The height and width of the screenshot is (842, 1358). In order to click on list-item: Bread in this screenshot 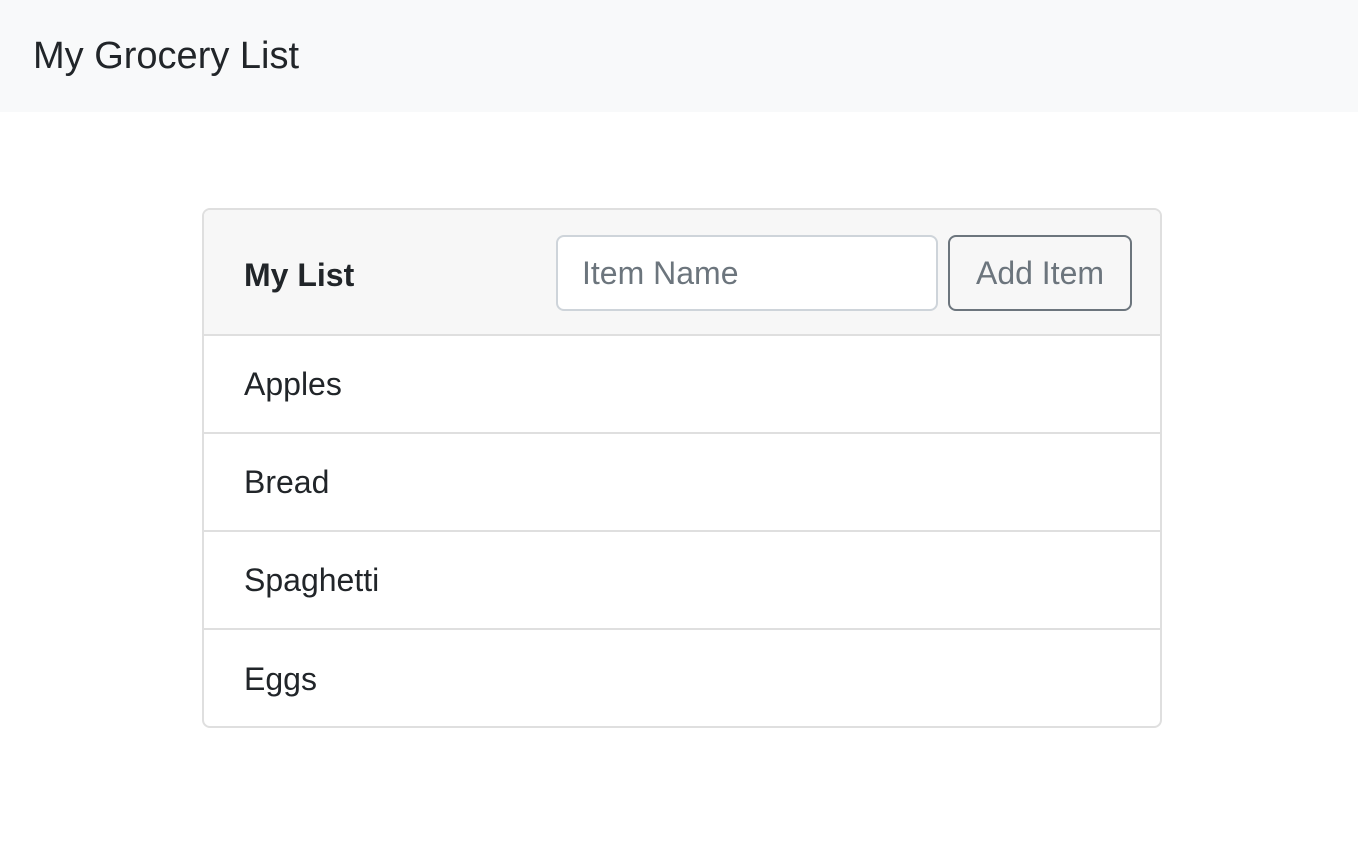, I will do `click(682, 483)`.